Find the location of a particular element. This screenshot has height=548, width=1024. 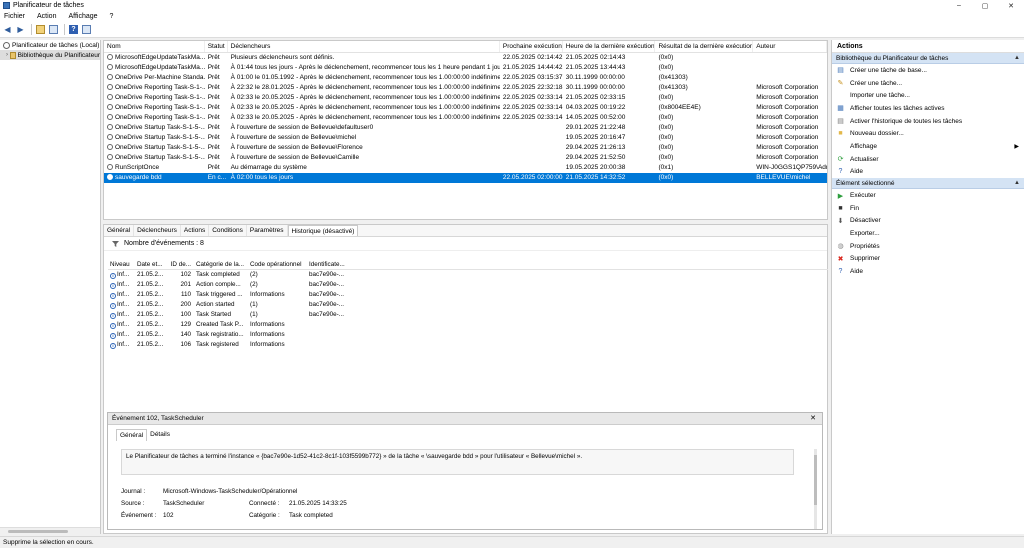

close-button: ✕ is located at coordinates (1011, 5).